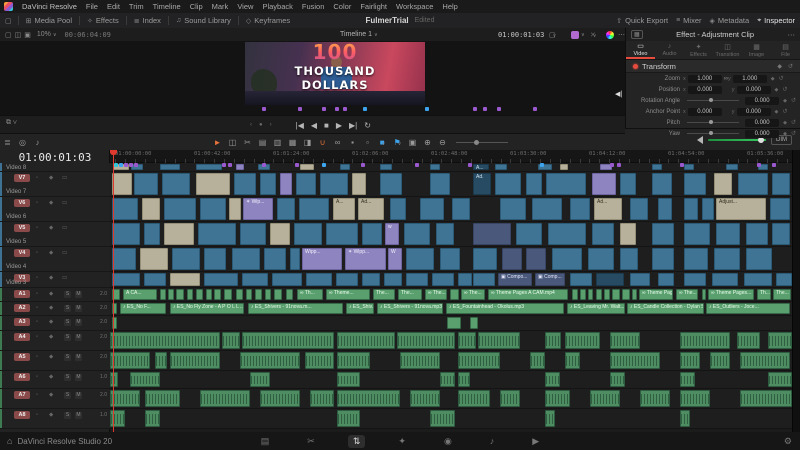 The width and height of the screenshot is (800, 450). Describe the element at coordinates (64, 228) in the screenshot. I see `clip-enable-icon: ▭` at that location.